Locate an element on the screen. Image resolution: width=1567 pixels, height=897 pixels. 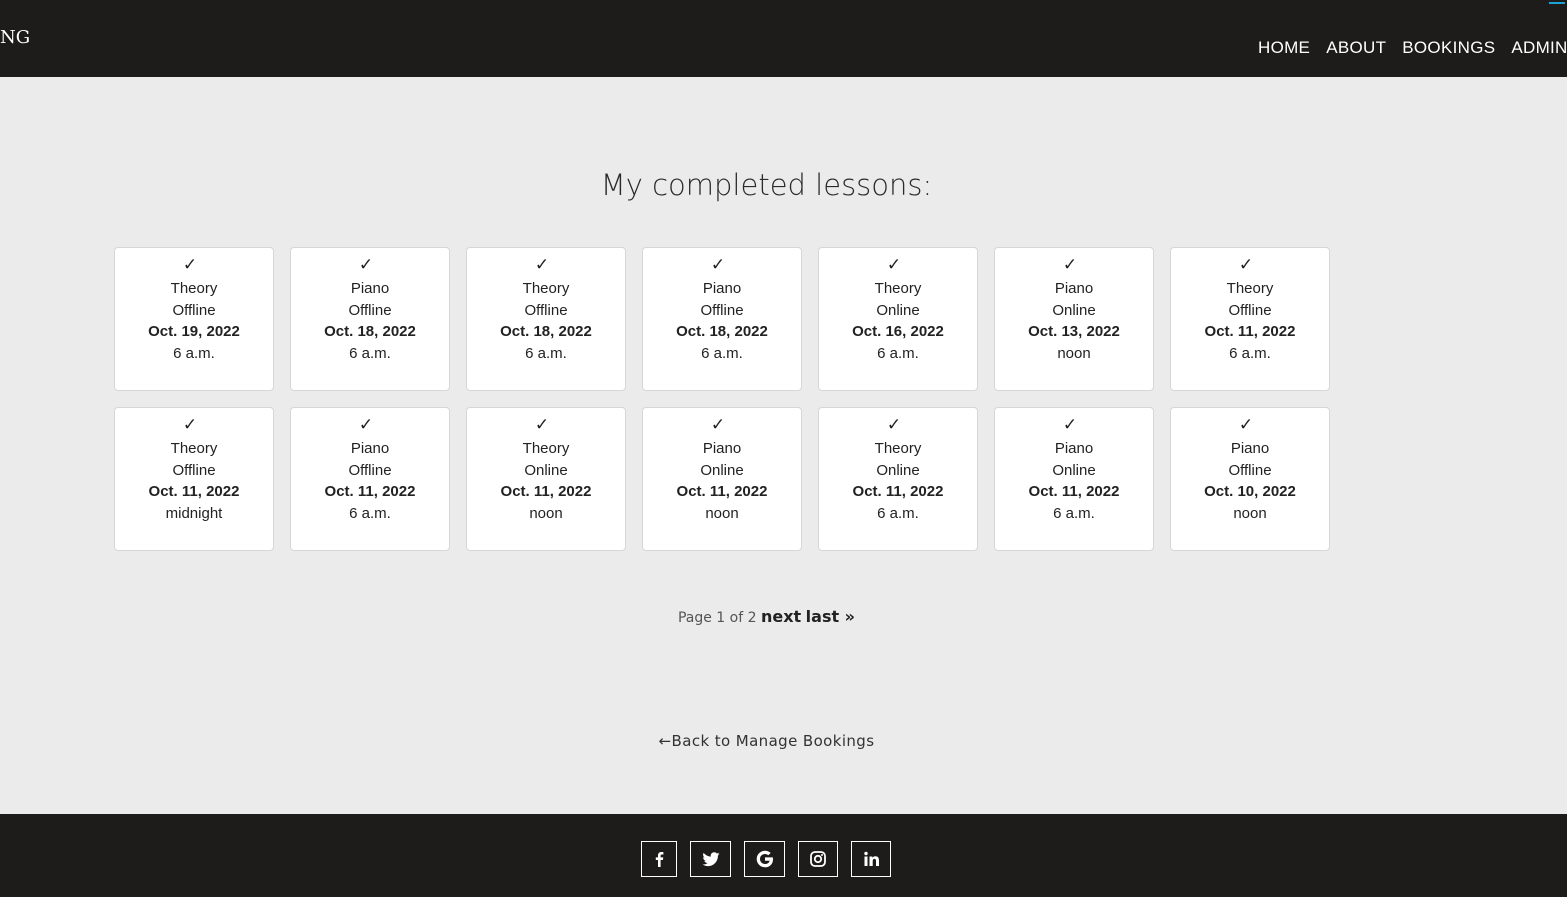
navbar: NG HOME ABOUT BOOKINGS ADMIN is located at coordinates (783, 38).